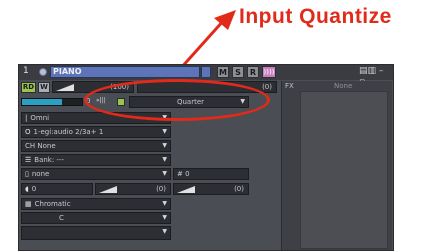  What do you see at coordinates (27, 189) in the screenshot?
I see `key-offset-icon: ◖` at bounding box center [27, 189].